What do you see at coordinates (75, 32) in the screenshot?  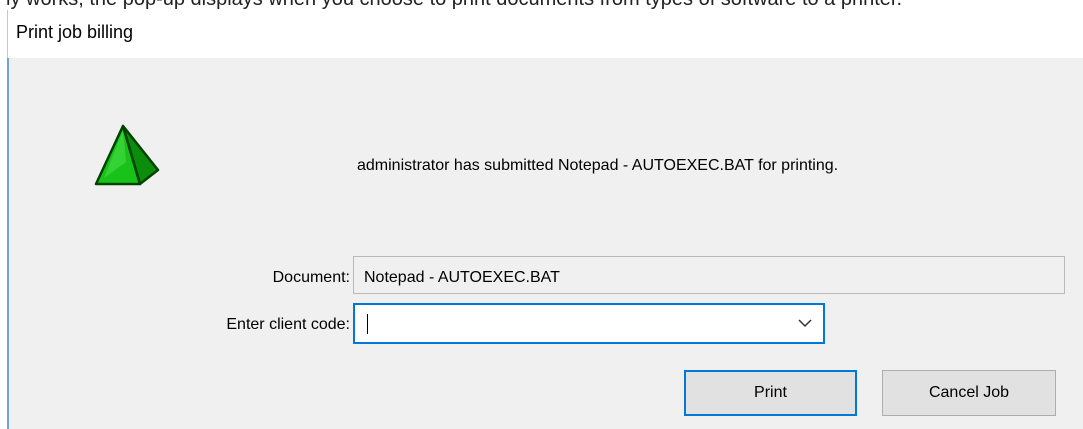 I see `dialog-title: Print job billing` at bounding box center [75, 32].